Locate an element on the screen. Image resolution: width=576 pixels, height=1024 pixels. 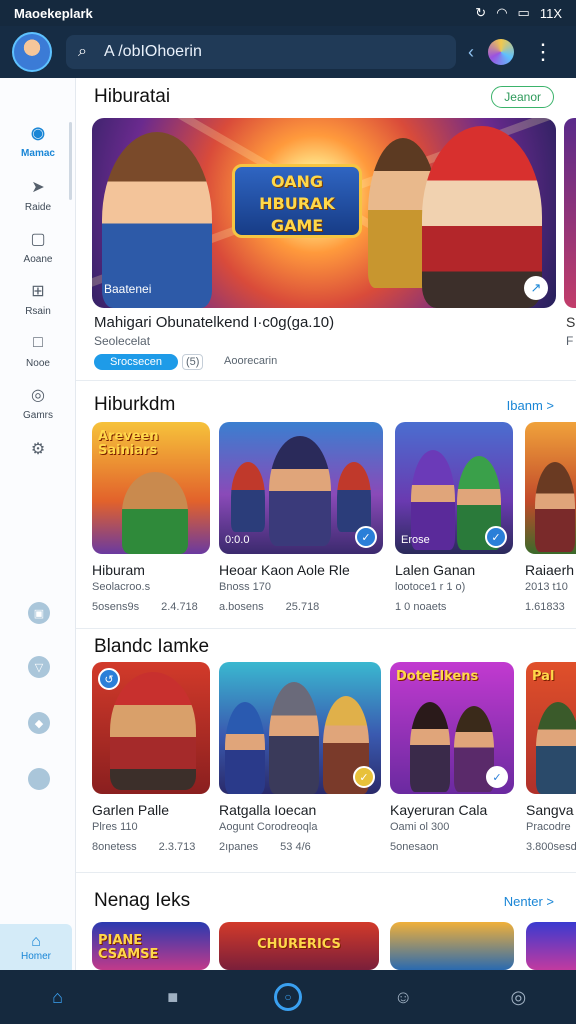
shield-icon: ▽ is located at coordinates (39, 667).